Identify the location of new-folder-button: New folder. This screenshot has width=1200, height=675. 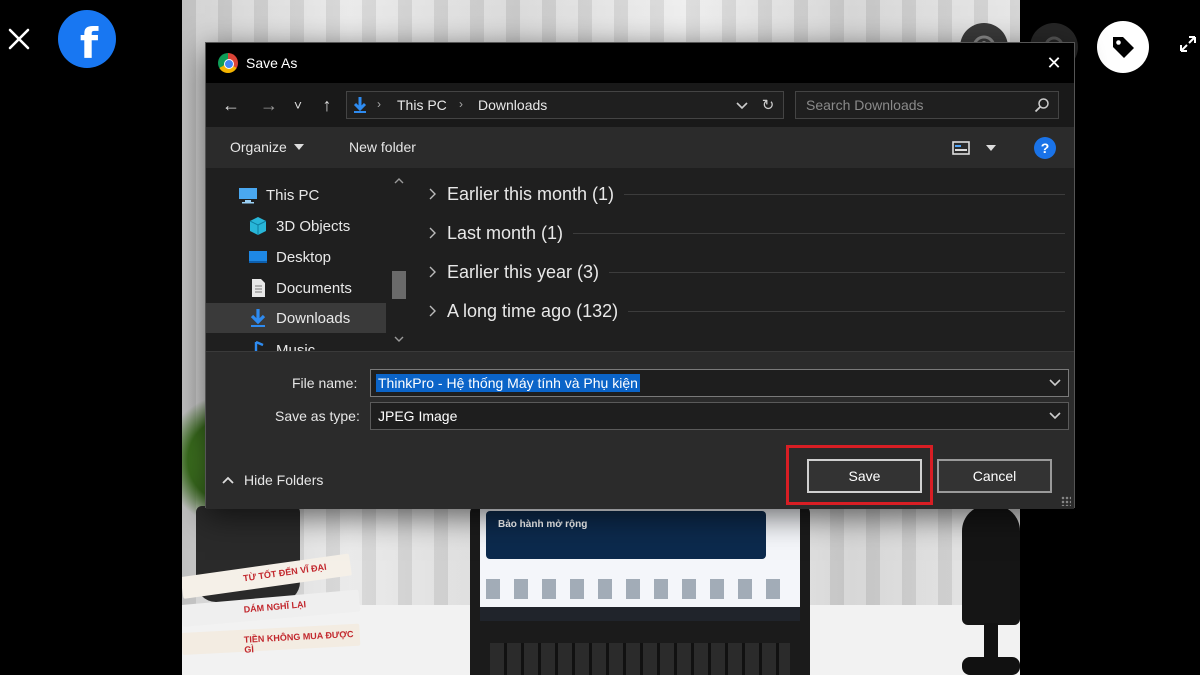
(382, 147).